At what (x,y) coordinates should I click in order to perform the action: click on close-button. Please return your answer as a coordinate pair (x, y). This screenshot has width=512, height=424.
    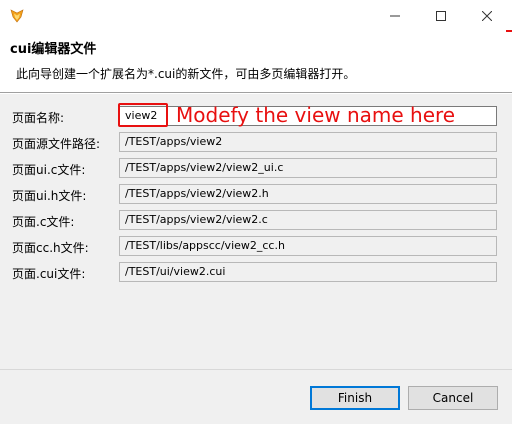
    Looking at the image, I should click on (487, 16).